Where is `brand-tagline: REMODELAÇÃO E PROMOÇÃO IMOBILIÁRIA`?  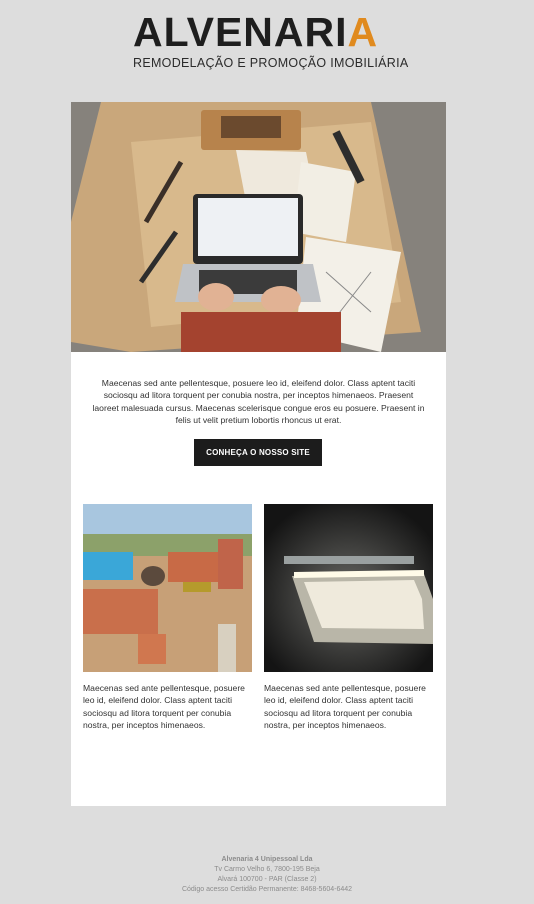 brand-tagline: REMODELAÇÃO E PROMOÇÃO IMOBILIÁRIA is located at coordinates (271, 63).